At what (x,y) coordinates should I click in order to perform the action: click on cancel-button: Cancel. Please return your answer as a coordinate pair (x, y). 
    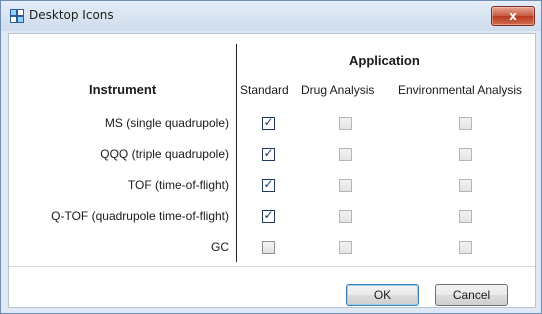
    Looking at the image, I should click on (471, 295).